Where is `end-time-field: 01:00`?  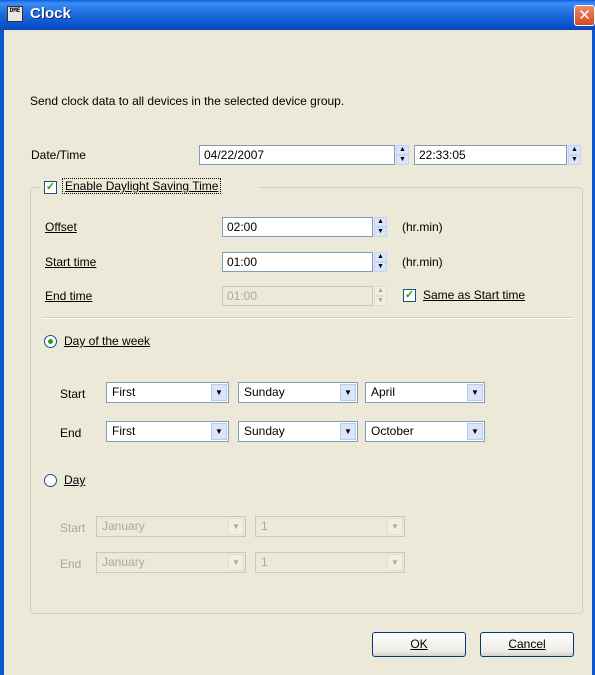 end-time-field: 01:00 is located at coordinates (297, 296).